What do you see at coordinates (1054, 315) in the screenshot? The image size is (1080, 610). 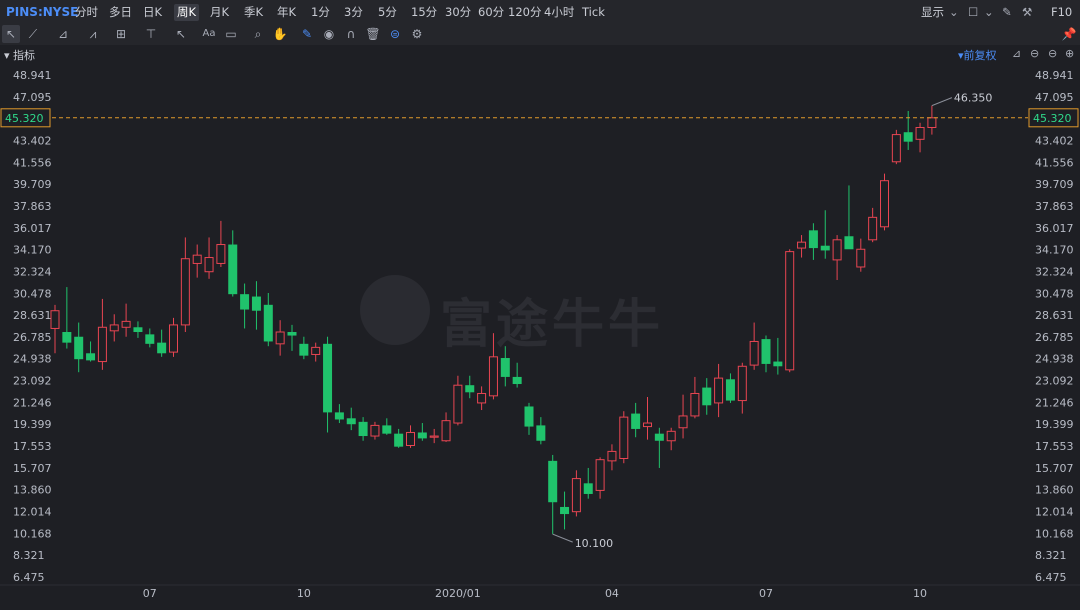 I see `y-tick-label-right: 28.631` at bounding box center [1054, 315].